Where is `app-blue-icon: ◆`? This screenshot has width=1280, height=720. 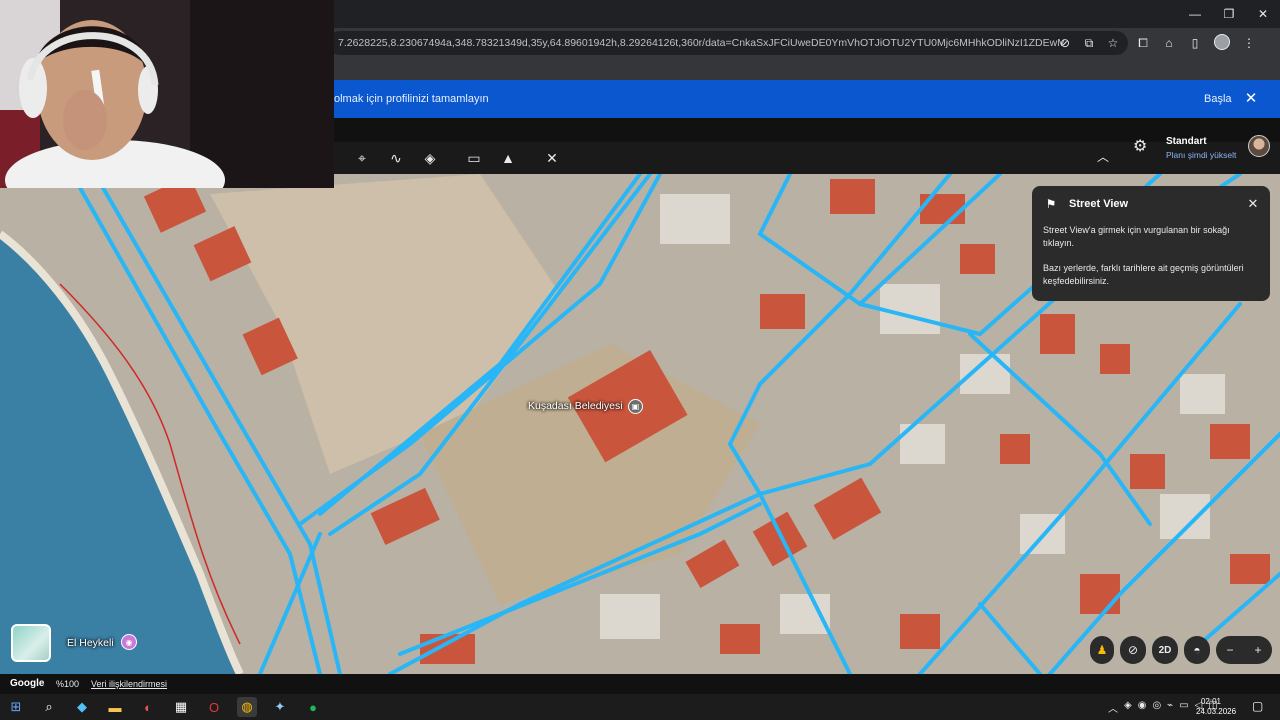 app-blue-icon: ◆ is located at coordinates (82, 707).